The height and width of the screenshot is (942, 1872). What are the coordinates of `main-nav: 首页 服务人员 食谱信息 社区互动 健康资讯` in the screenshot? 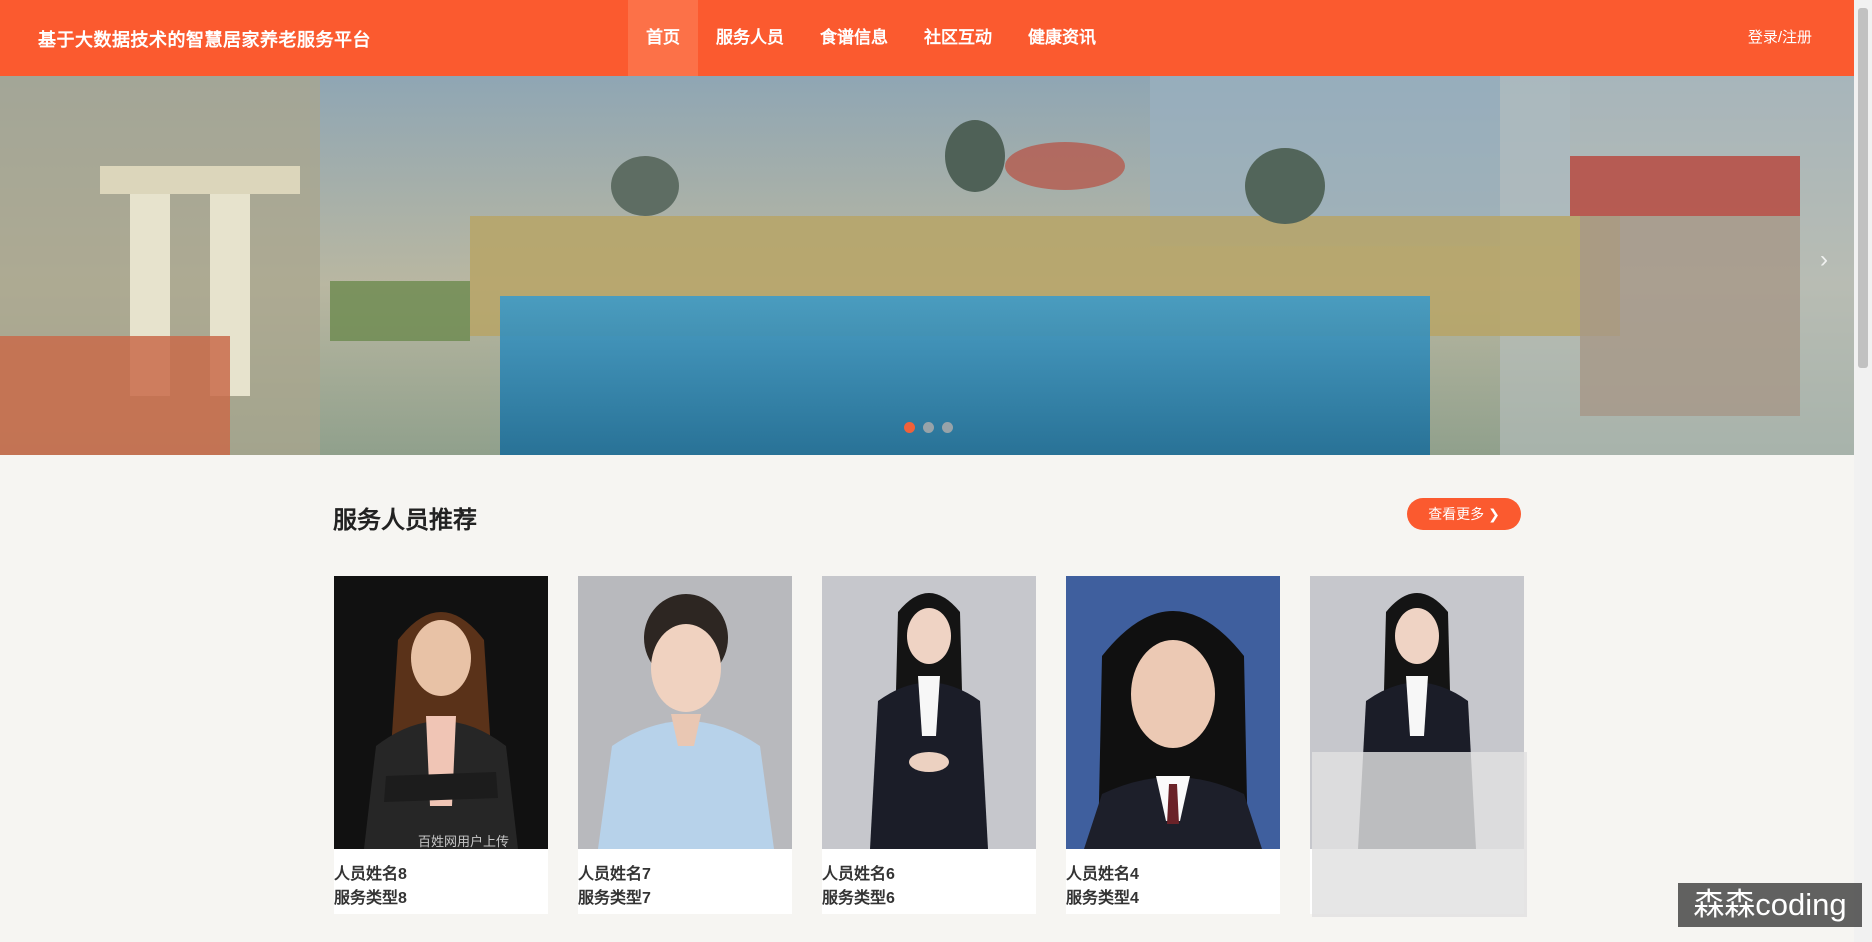 It's located at (871, 38).